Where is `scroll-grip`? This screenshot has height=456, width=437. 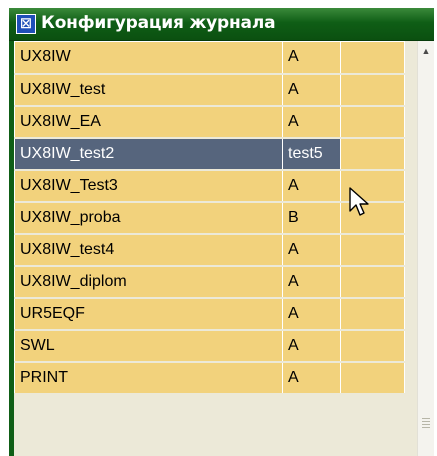 scroll-grip is located at coordinates (426, 423).